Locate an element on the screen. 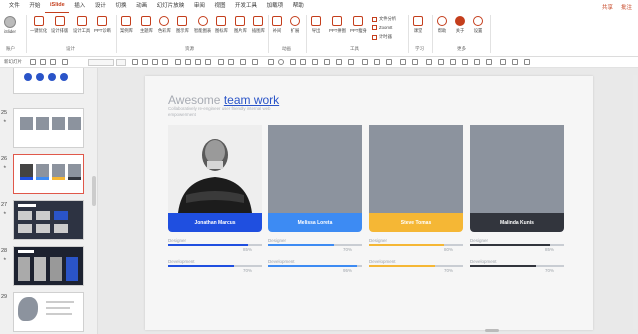 The width and height of the screenshot is (638, 334). arrange-icon is located at coordinates (315, 61).